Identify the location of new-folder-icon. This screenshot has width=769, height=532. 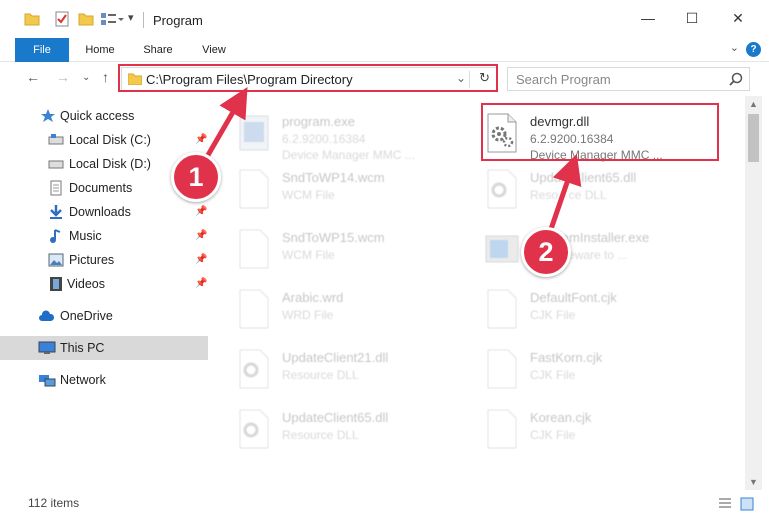
(86, 20).